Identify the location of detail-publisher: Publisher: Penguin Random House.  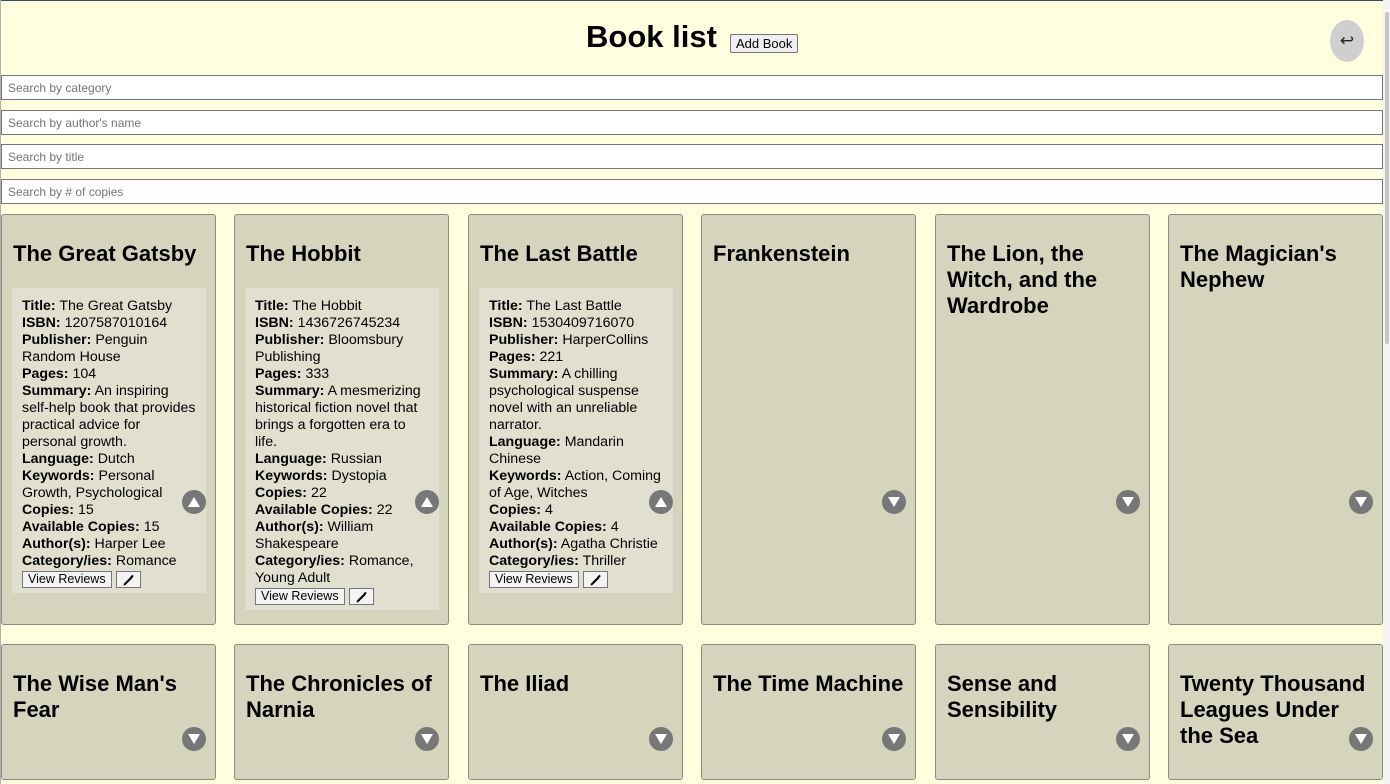
(110, 349).